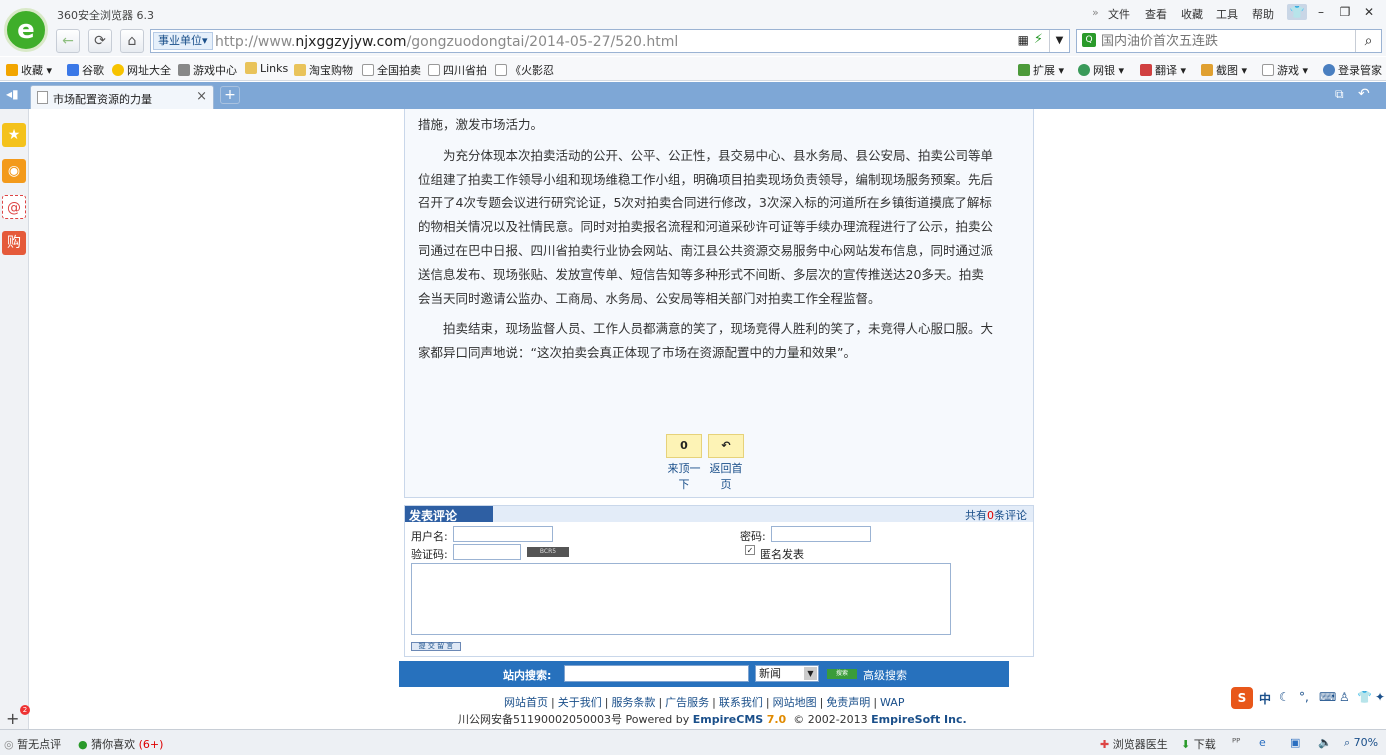  I want to click on weibo-icon: ◉, so click(14, 171).